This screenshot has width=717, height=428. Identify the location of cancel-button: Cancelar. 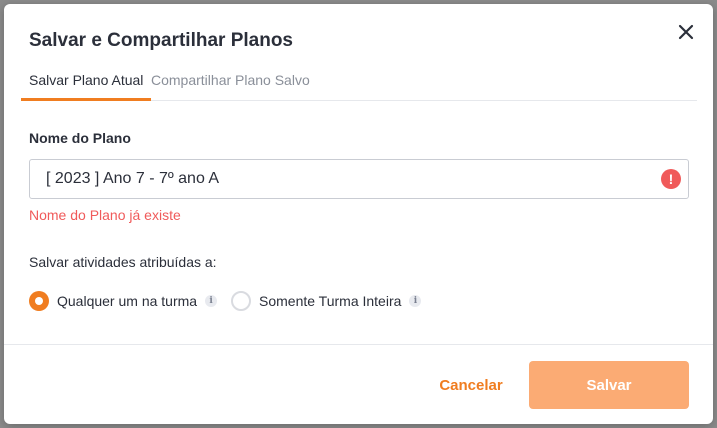
(471, 385).